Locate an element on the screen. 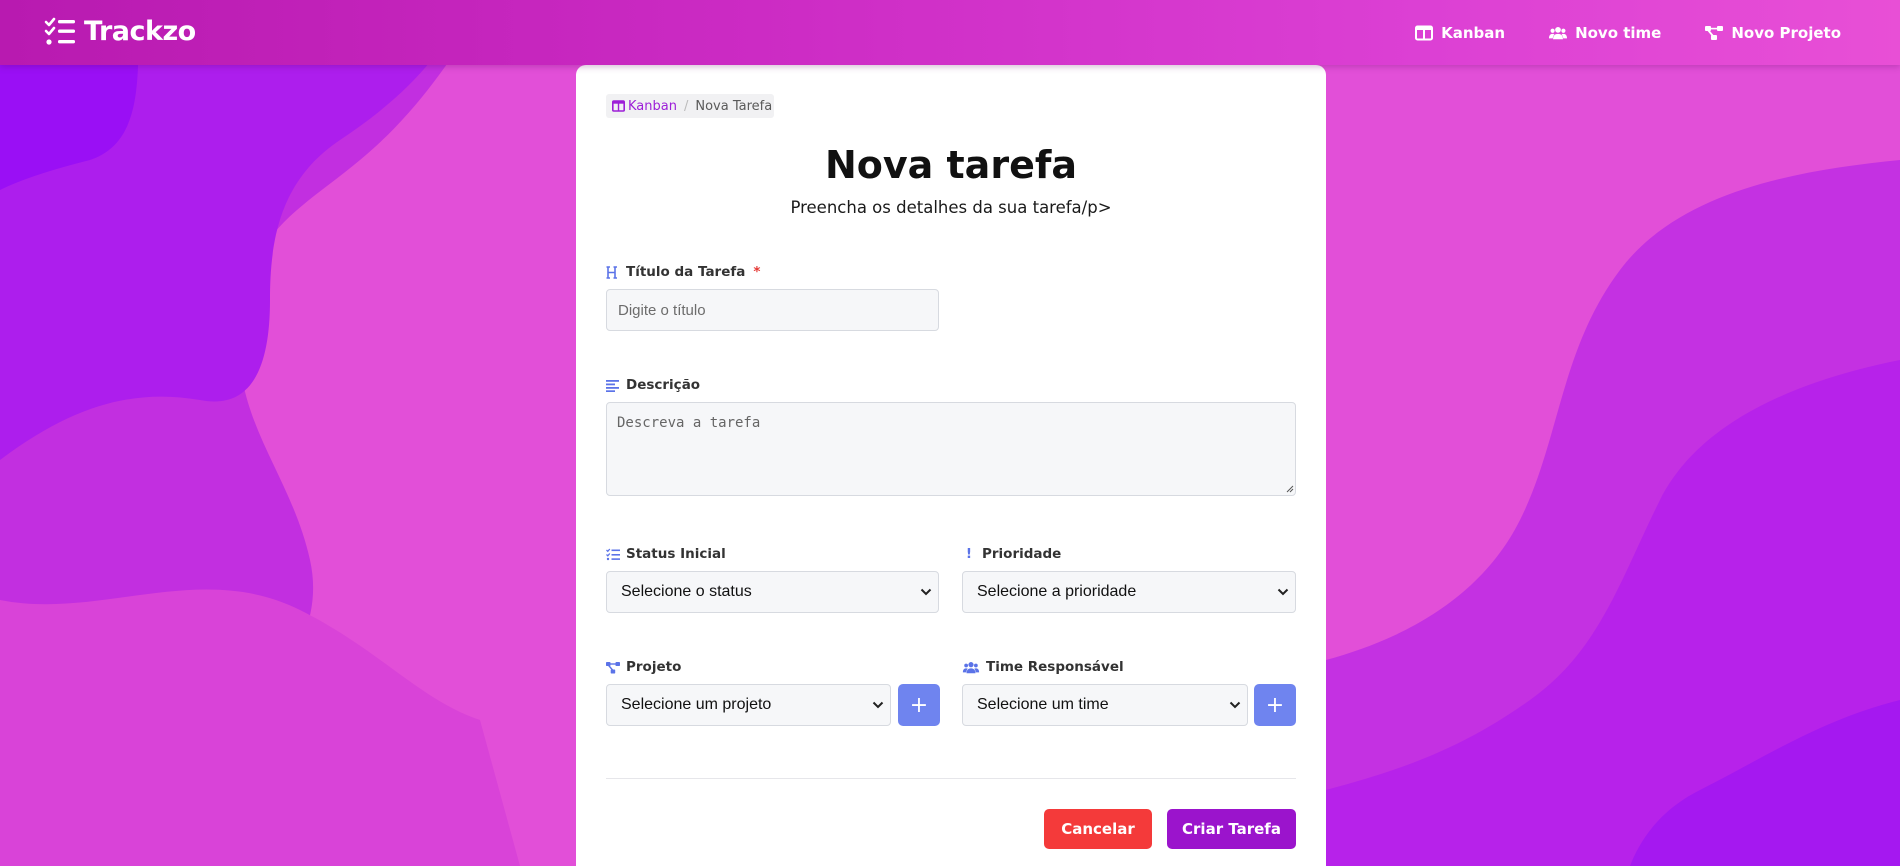 The image size is (1900, 866). list-check-icon is located at coordinates (59, 31).